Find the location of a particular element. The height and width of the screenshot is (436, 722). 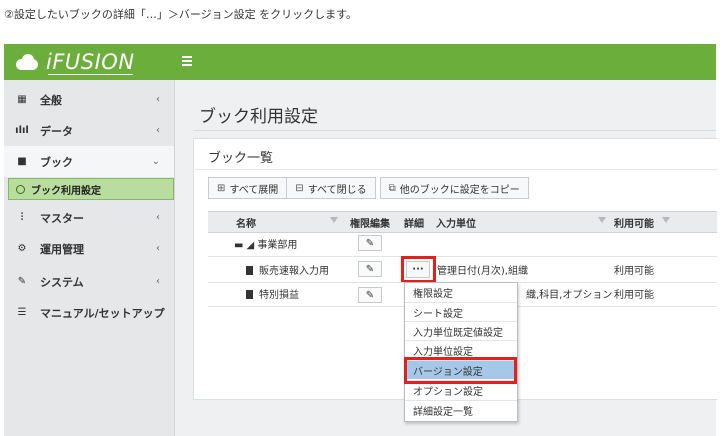

folder-open-icon: ▬ is located at coordinates (239, 245).